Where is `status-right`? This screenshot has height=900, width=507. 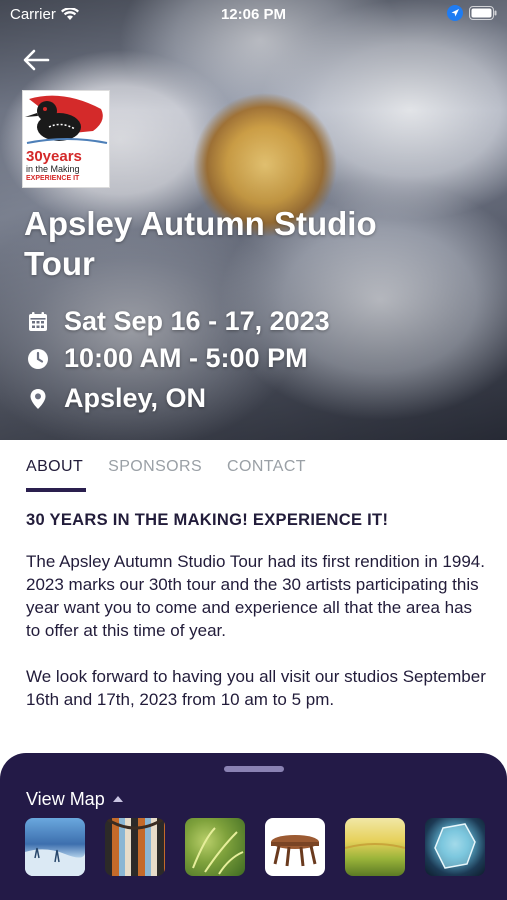
status-right is located at coordinates (472, 13).